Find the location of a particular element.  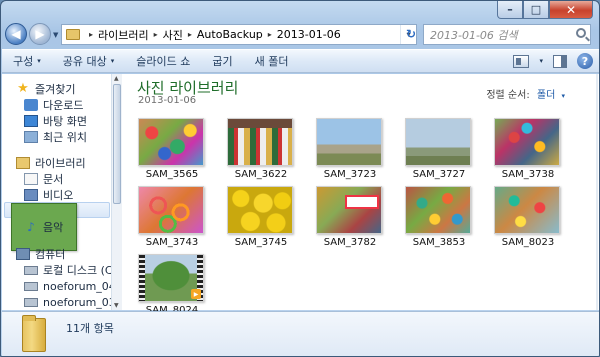

file-item: SAM_3743 is located at coordinates (176, 217).